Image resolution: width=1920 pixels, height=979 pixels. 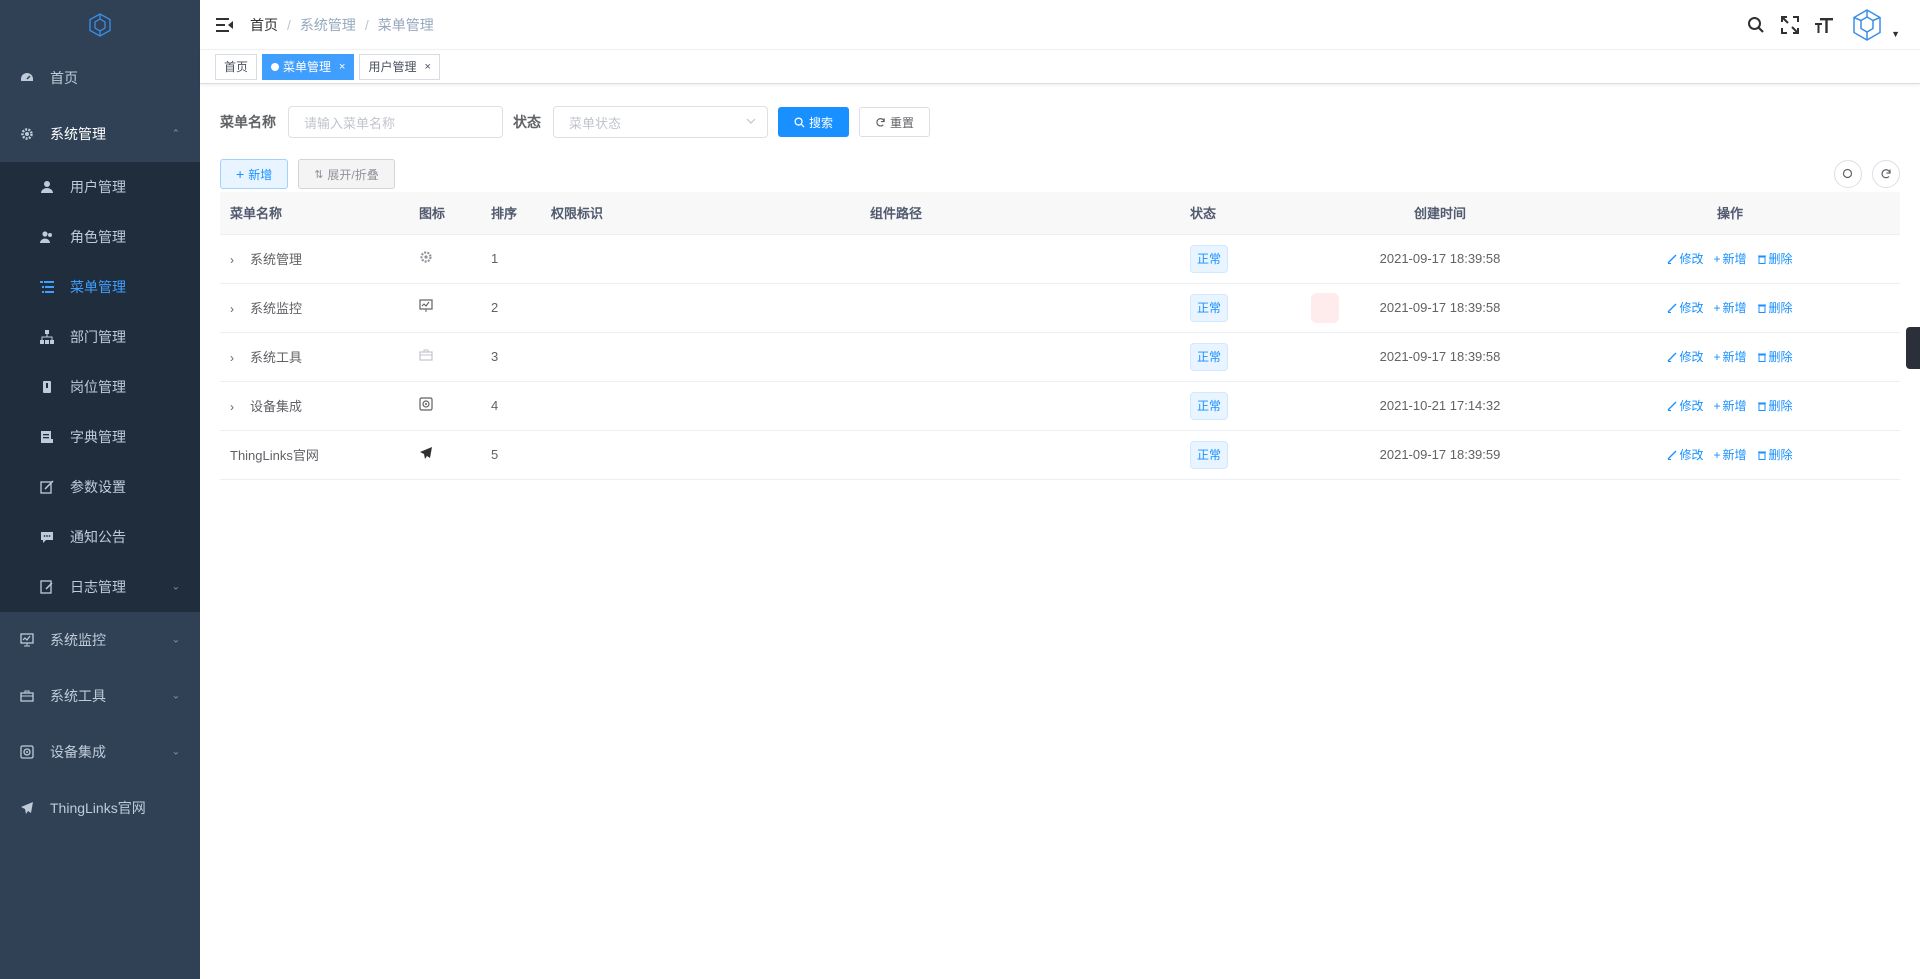 I want to click on col-perms: 权限标识, so click(x=700, y=213).